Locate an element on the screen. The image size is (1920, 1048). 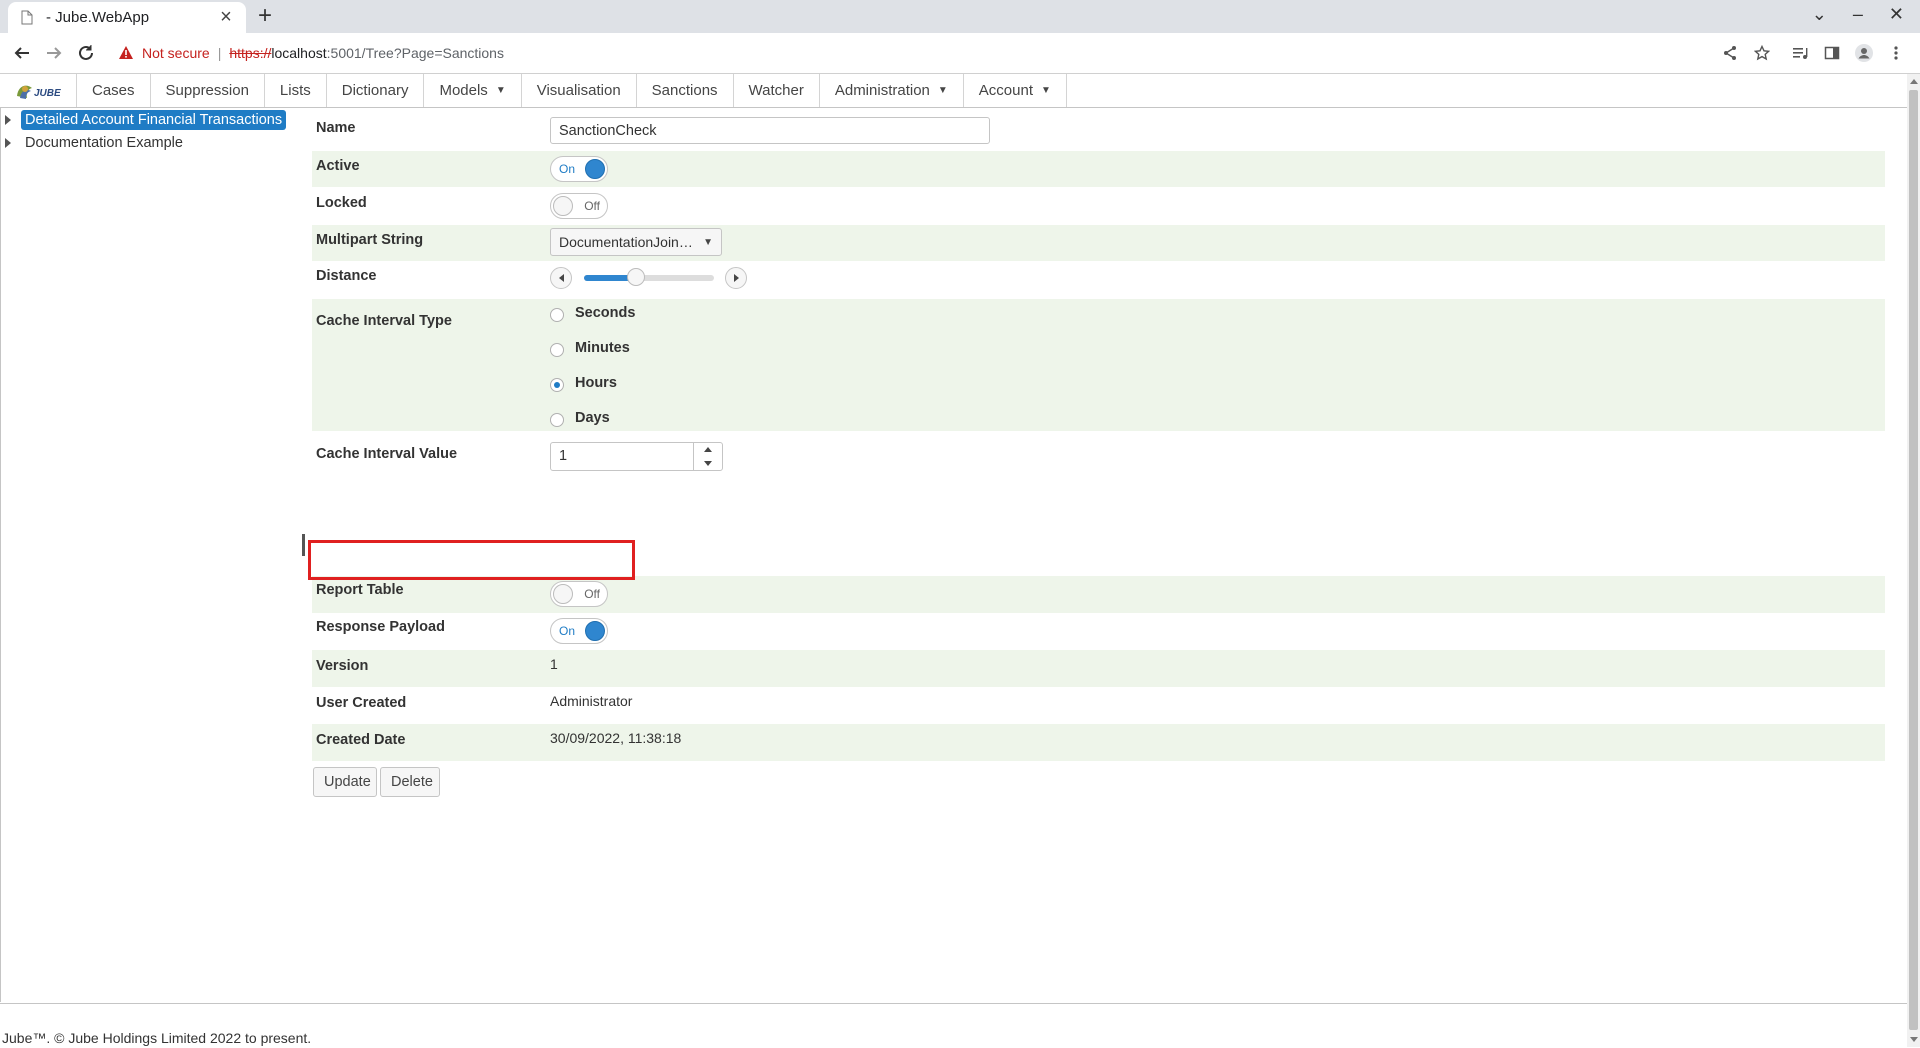
slider-track is located at coordinates (649, 277).